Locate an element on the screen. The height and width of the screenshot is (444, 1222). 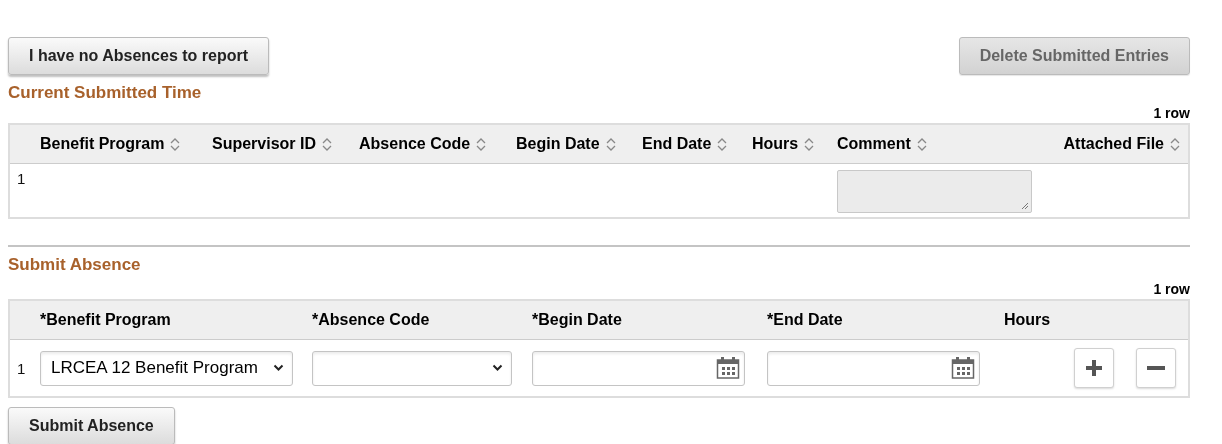
column-header: Benefit Program is located at coordinates (102, 144).